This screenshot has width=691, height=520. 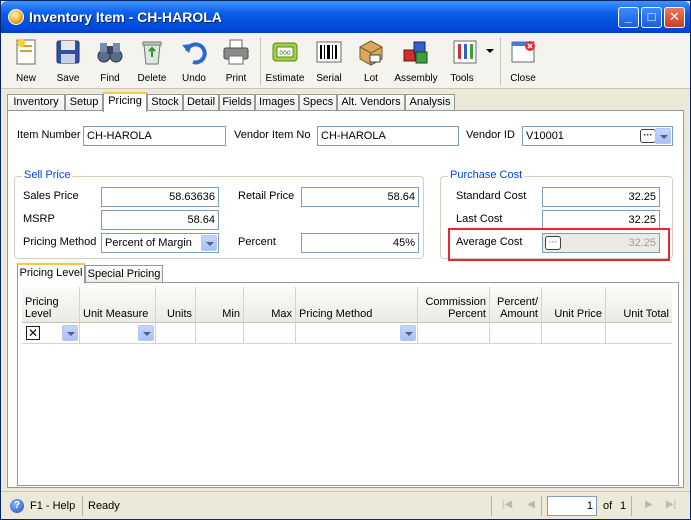 I want to click on col-min: Min, so click(x=220, y=305).